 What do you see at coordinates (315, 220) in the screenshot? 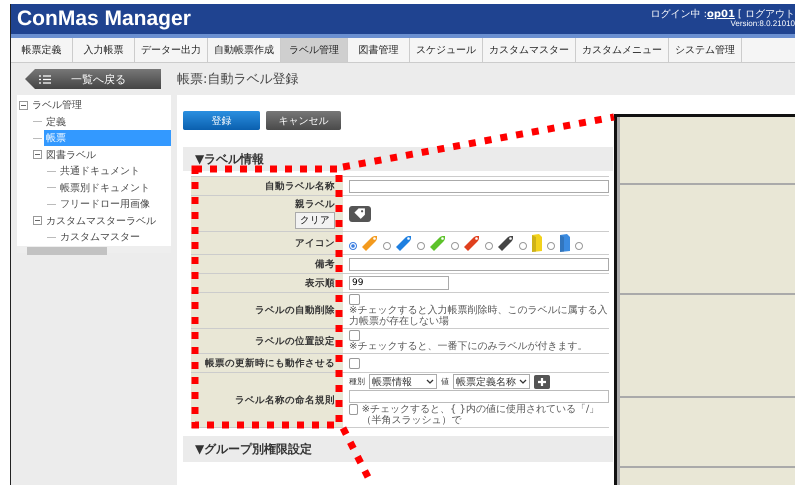
I see `clear-button: クリア` at bounding box center [315, 220].